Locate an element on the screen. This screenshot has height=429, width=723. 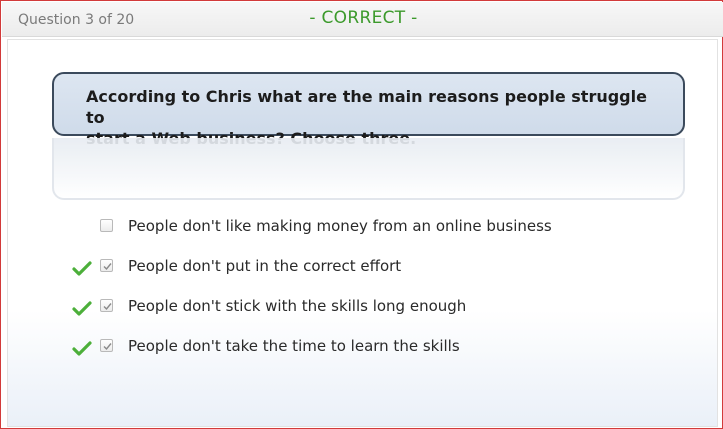
answer-label-2: People don't put in the correct effort is located at coordinates (264, 266).